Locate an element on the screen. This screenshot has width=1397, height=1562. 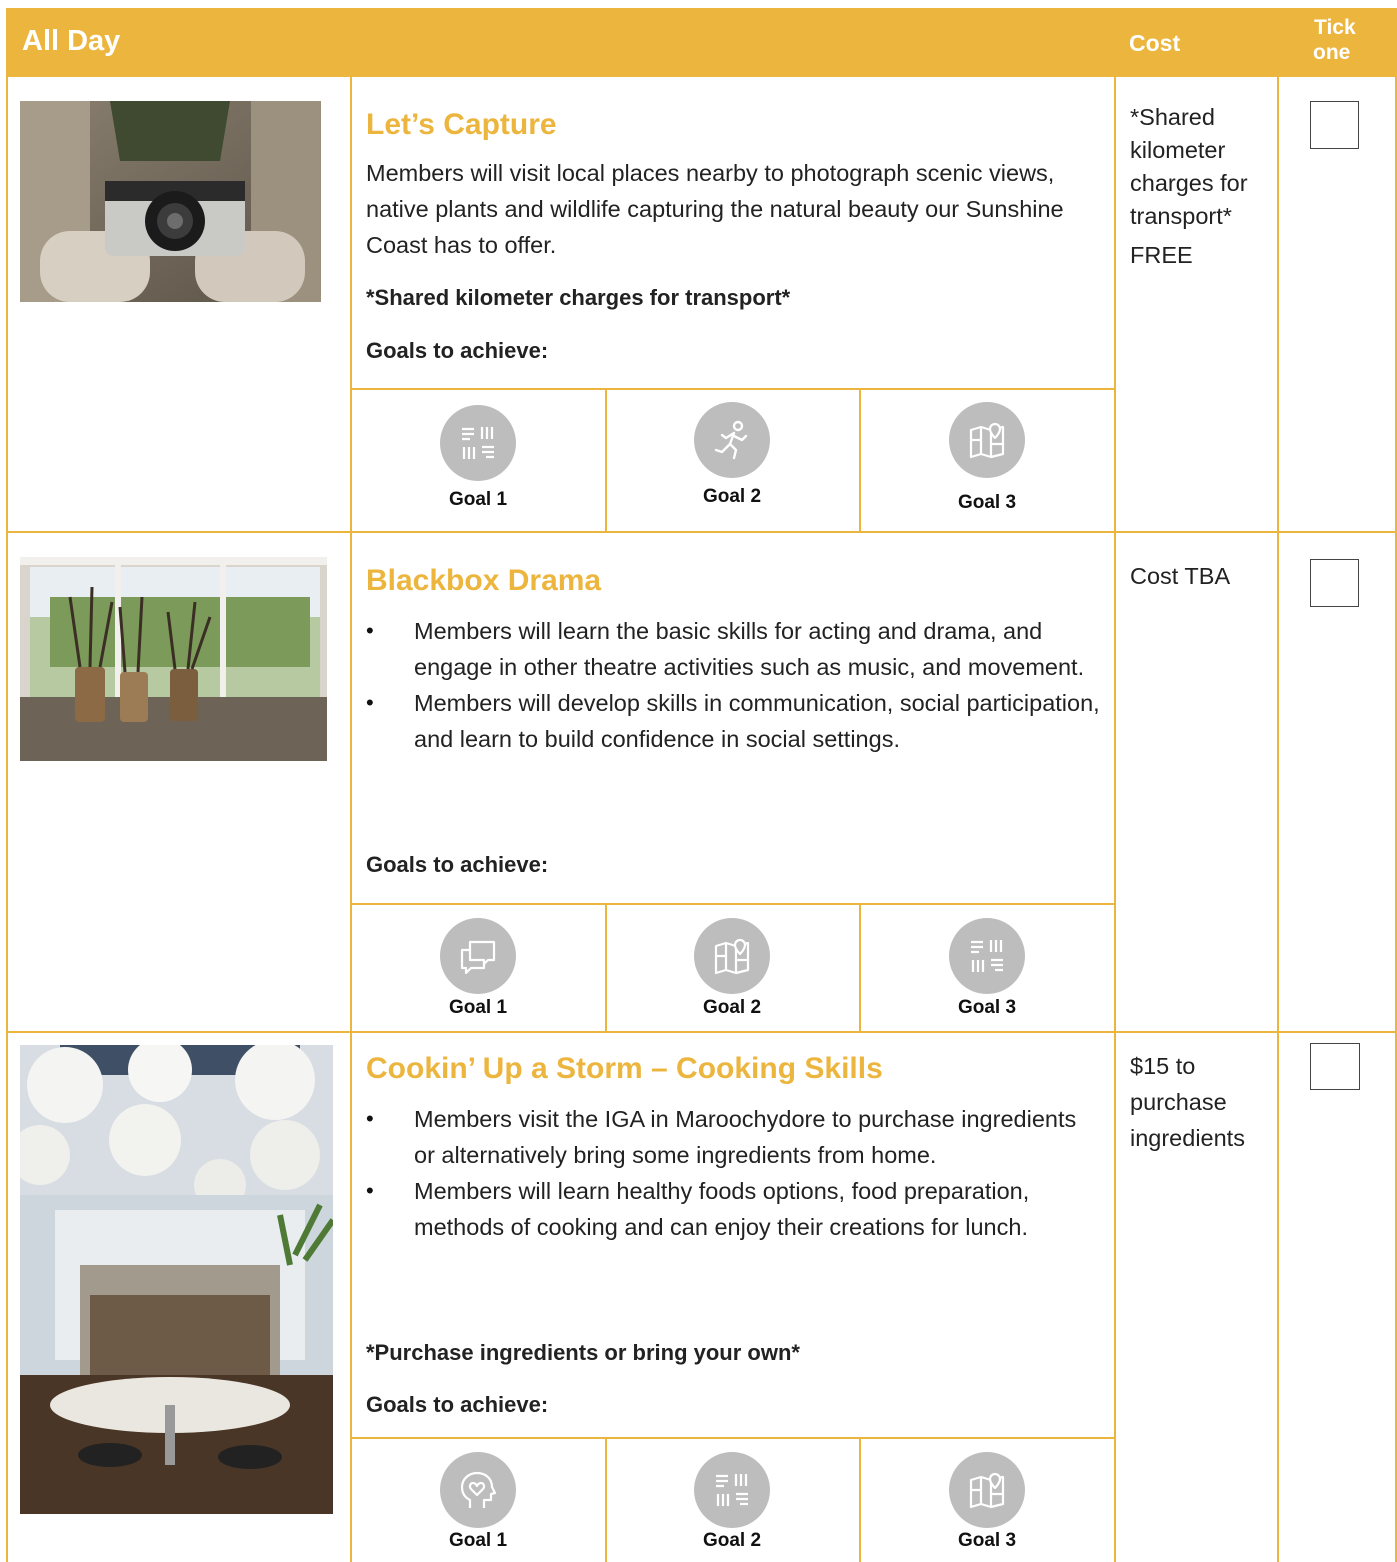
transport-note: *Shared kilometer charges for transport* is located at coordinates (578, 297).